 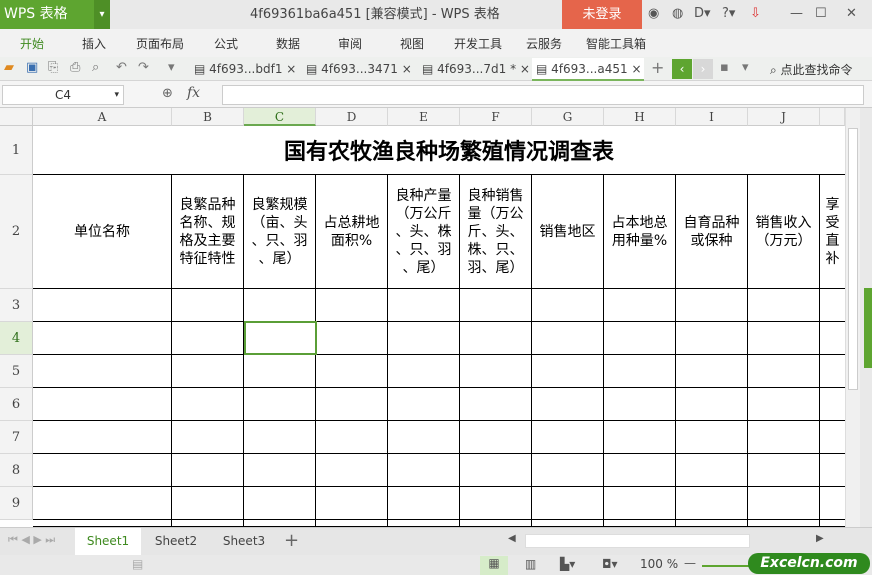 What do you see at coordinates (95, 67) in the screenshot?
I see `print-preview-icon: ⌕` at bounding box center [95, 67].